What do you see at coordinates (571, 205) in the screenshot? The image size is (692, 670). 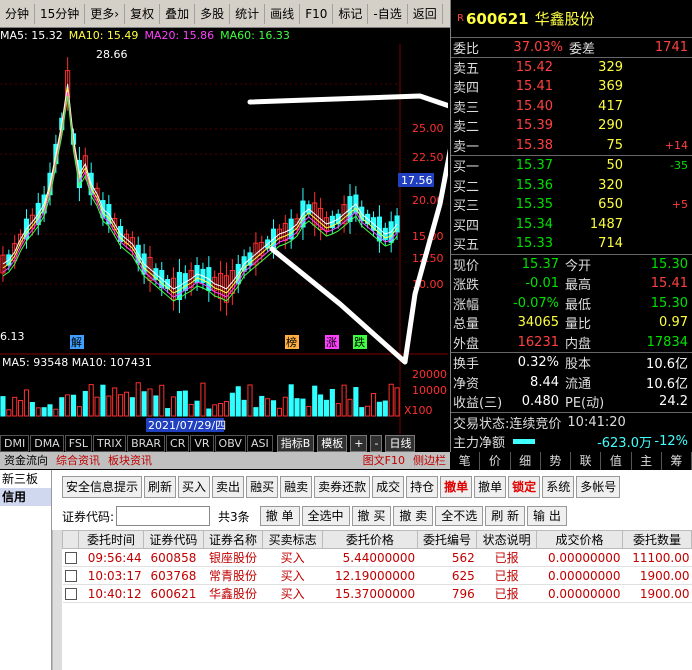 I see `book-row: 买三 15.35 650 +5` at bounding box center [571, 205].